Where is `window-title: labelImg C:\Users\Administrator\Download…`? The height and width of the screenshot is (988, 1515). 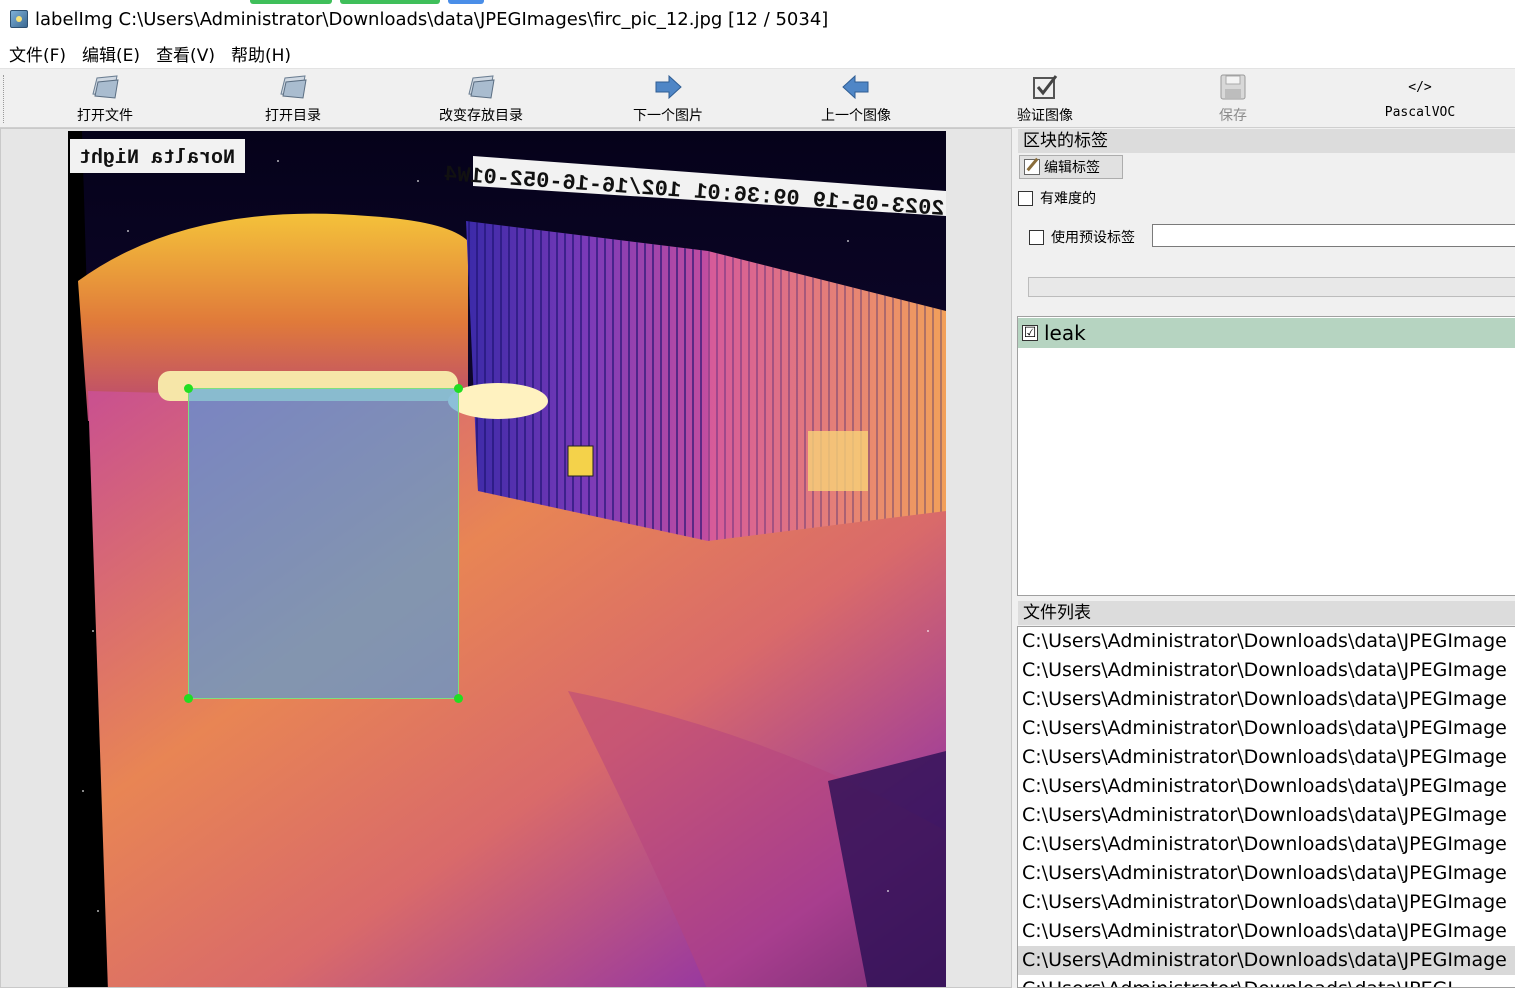
window-title: labelImg C:\Users\Administrator\Download… is located at coordinates (432, 19).